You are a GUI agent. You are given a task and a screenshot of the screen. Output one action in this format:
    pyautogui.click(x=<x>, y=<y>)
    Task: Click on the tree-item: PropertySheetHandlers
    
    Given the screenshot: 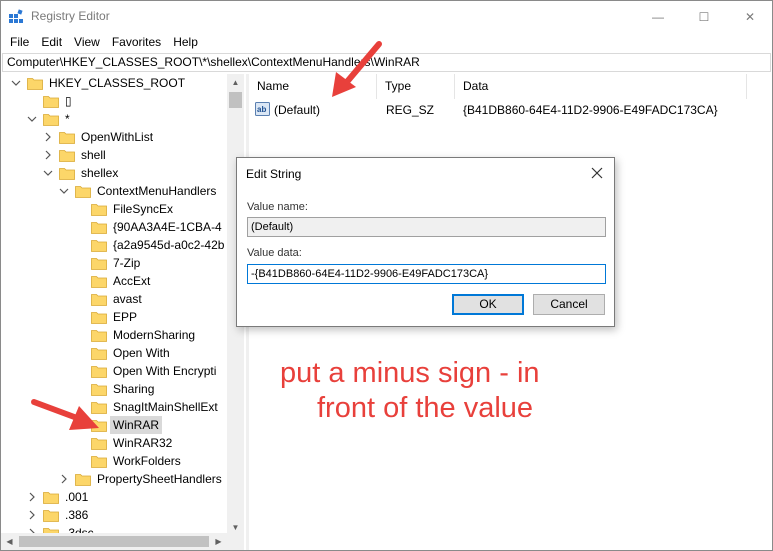 What is the action you would take?
    pyautogui.click(x=141, y=479)
    